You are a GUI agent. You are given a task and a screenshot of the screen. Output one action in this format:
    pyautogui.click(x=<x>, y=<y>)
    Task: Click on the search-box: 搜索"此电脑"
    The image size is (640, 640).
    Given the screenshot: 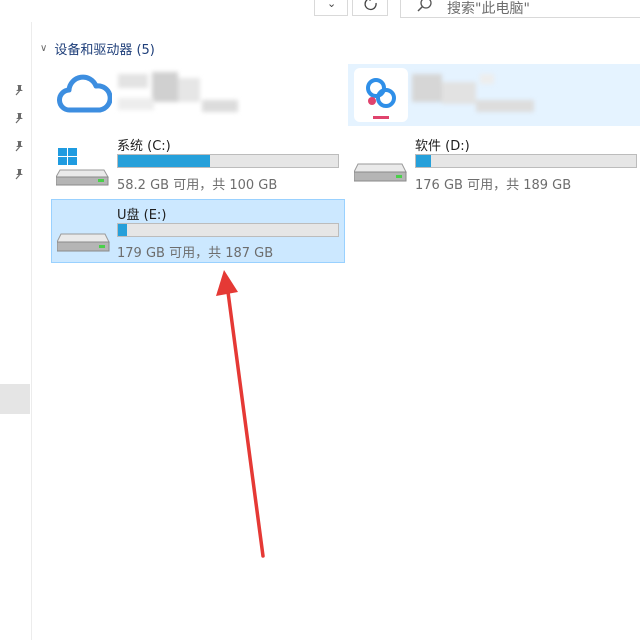 What is the action you would take?
    pyautogui.click(x=520, y=9)
    